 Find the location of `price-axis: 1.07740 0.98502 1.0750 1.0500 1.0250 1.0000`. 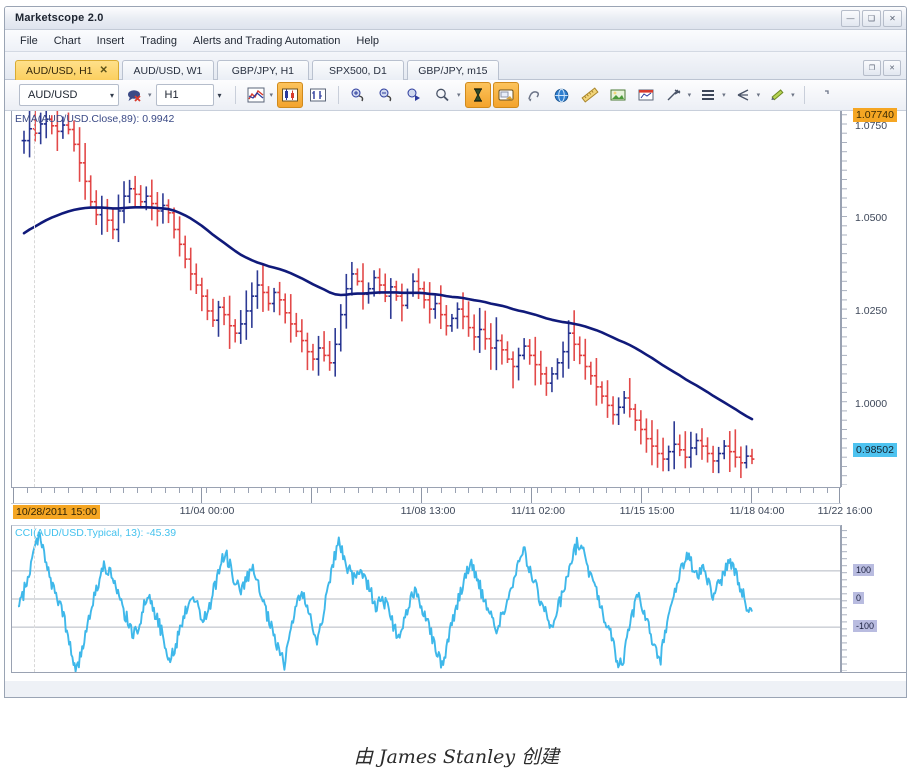

price-axis: 1.07740 0.98502 1.0750 1.0500 1.0250 1.0000 is located at coordinates (873, 297).